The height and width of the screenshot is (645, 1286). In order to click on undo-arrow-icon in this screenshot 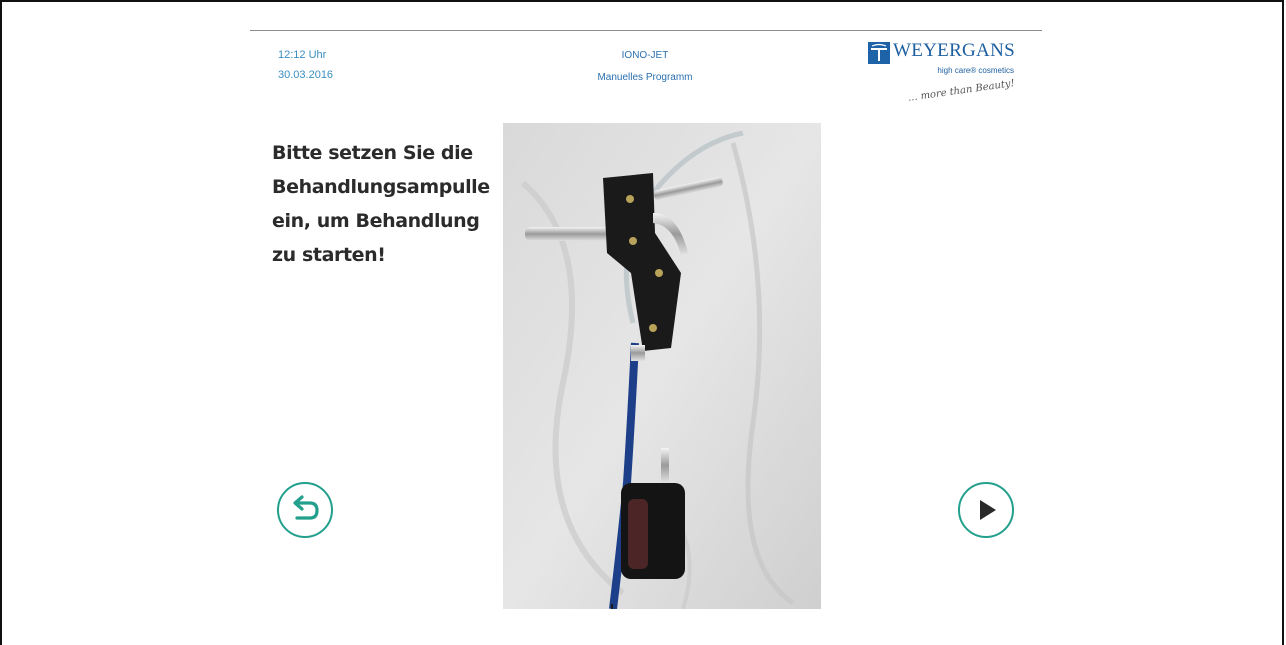, I will do `click(306, 507)`.